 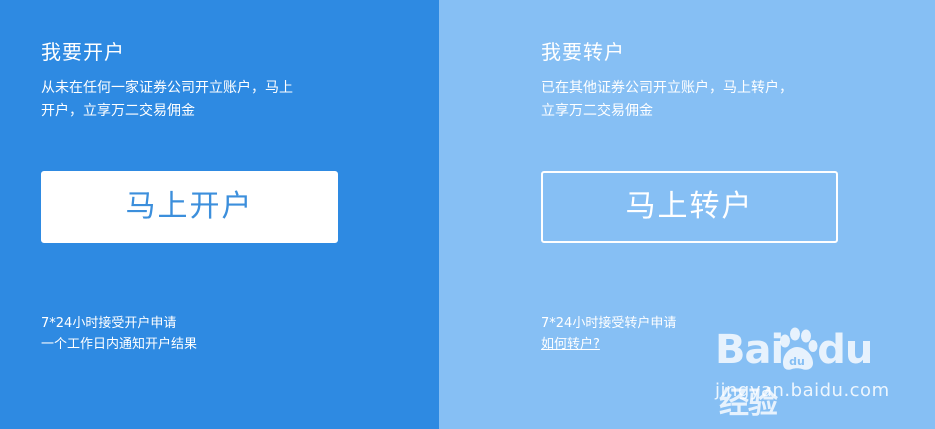 What do you see at coordinates (802, 390) in the screenshot?
I see `watermark-url: jingyan.baidu.com` at bounding box center [802, 390].